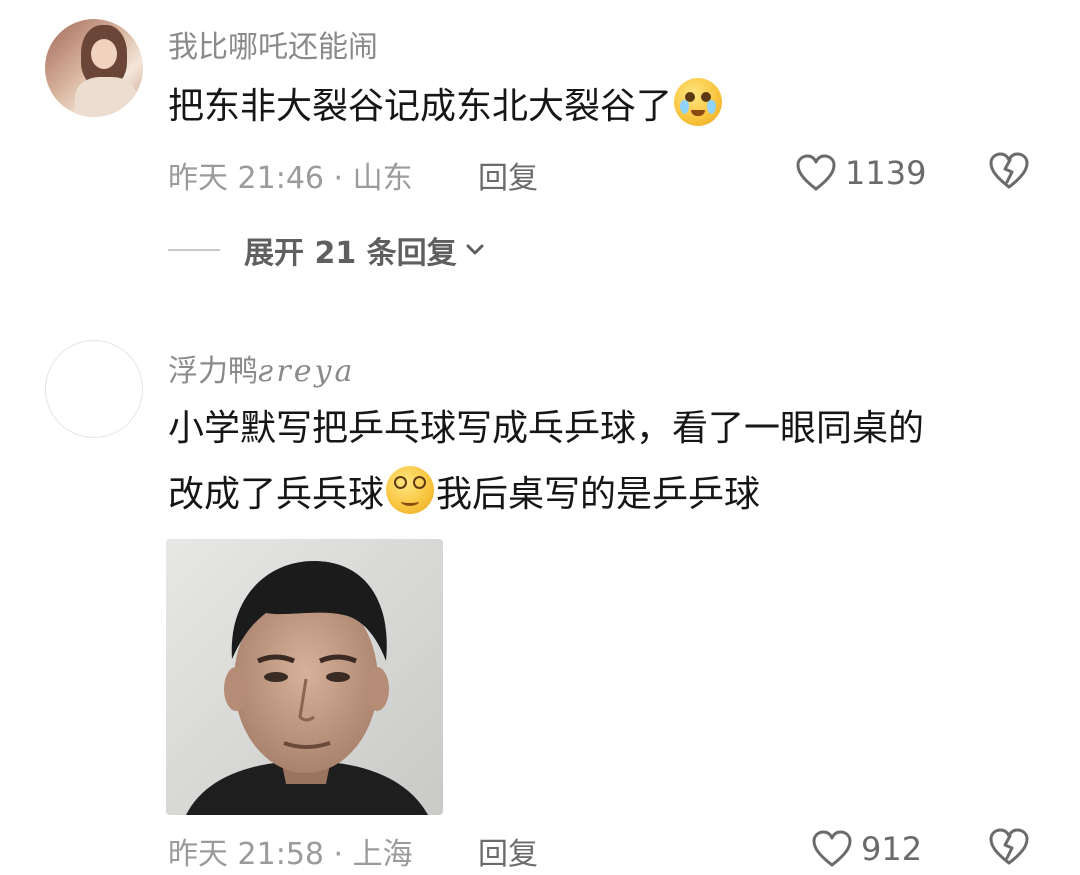  I want to click on meme-man-photo, so click(304, 677).